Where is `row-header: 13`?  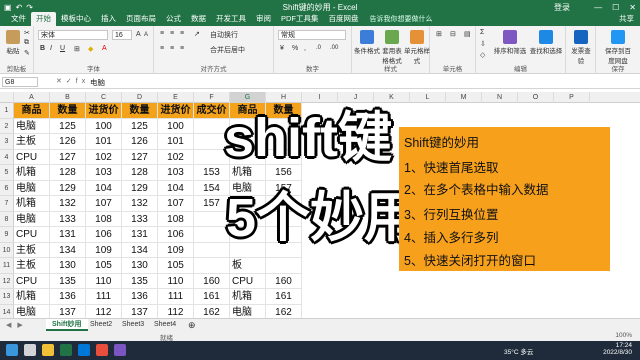 row-header: 13 is located at coordinates (7, 297).